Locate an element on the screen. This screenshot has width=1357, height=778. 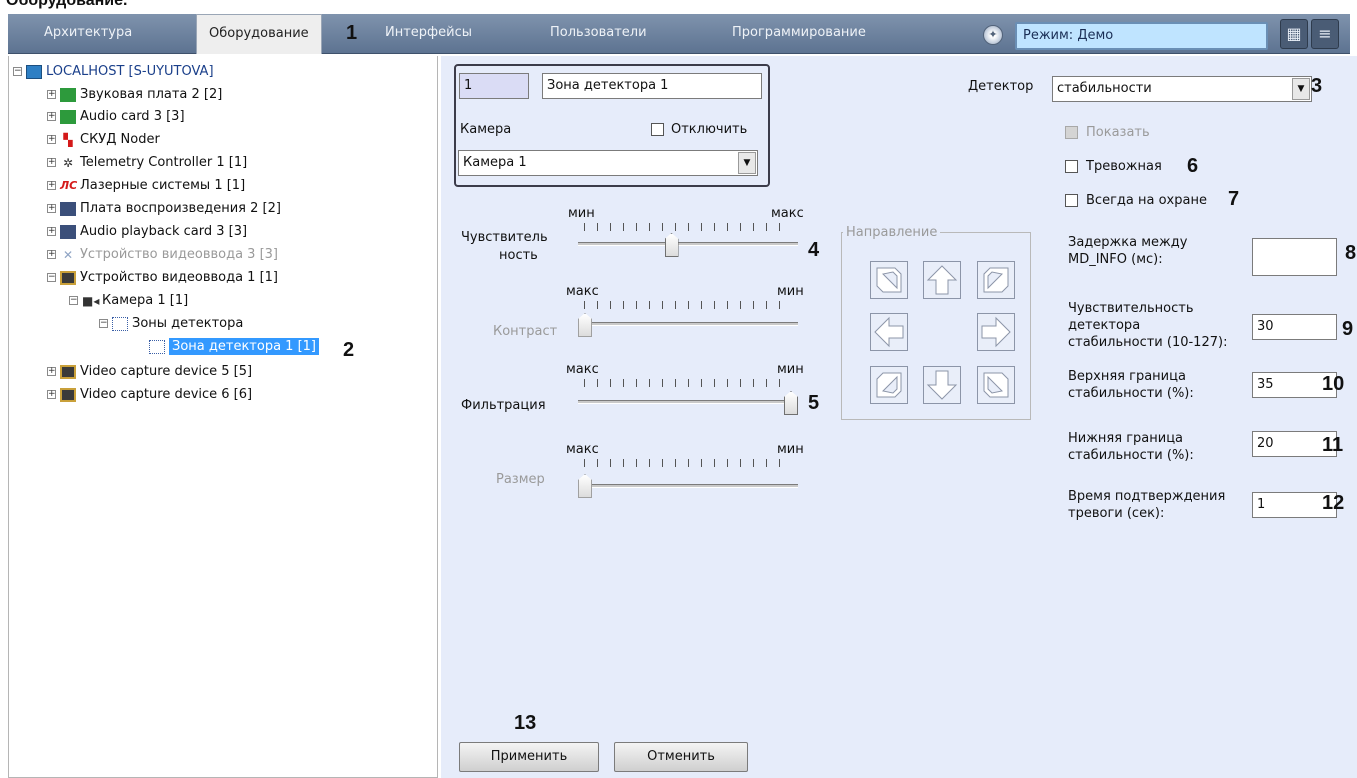
always-armed-checkbox is located at coordinates (1071, 200).